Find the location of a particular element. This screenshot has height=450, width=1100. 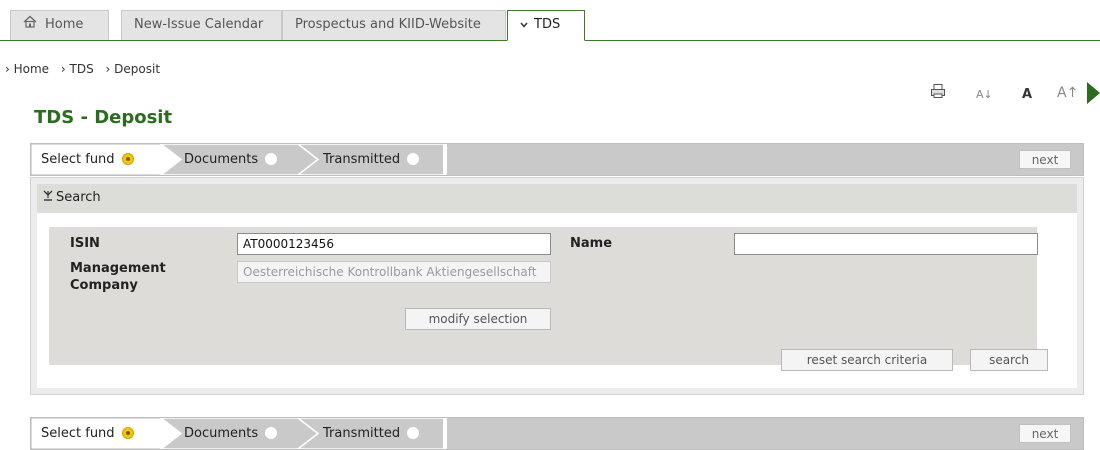

tab-home-label: Home is located at coordinates (64, 24).